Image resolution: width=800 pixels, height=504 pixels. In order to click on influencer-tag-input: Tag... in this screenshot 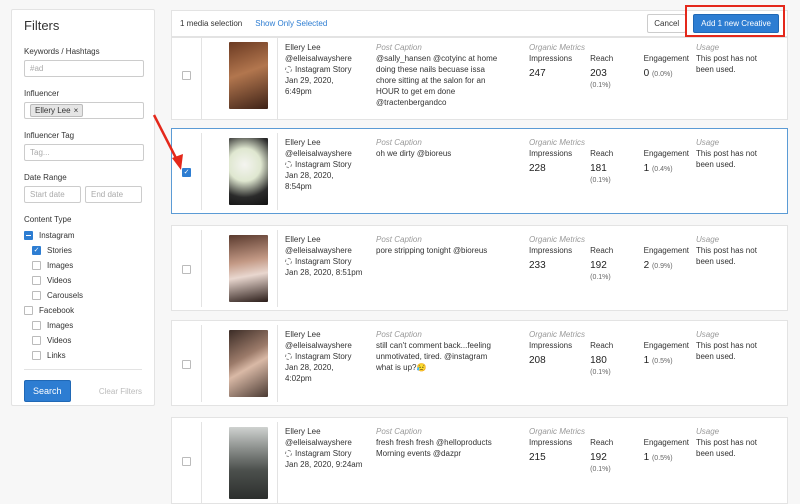, I will do `click(84, 152)`.